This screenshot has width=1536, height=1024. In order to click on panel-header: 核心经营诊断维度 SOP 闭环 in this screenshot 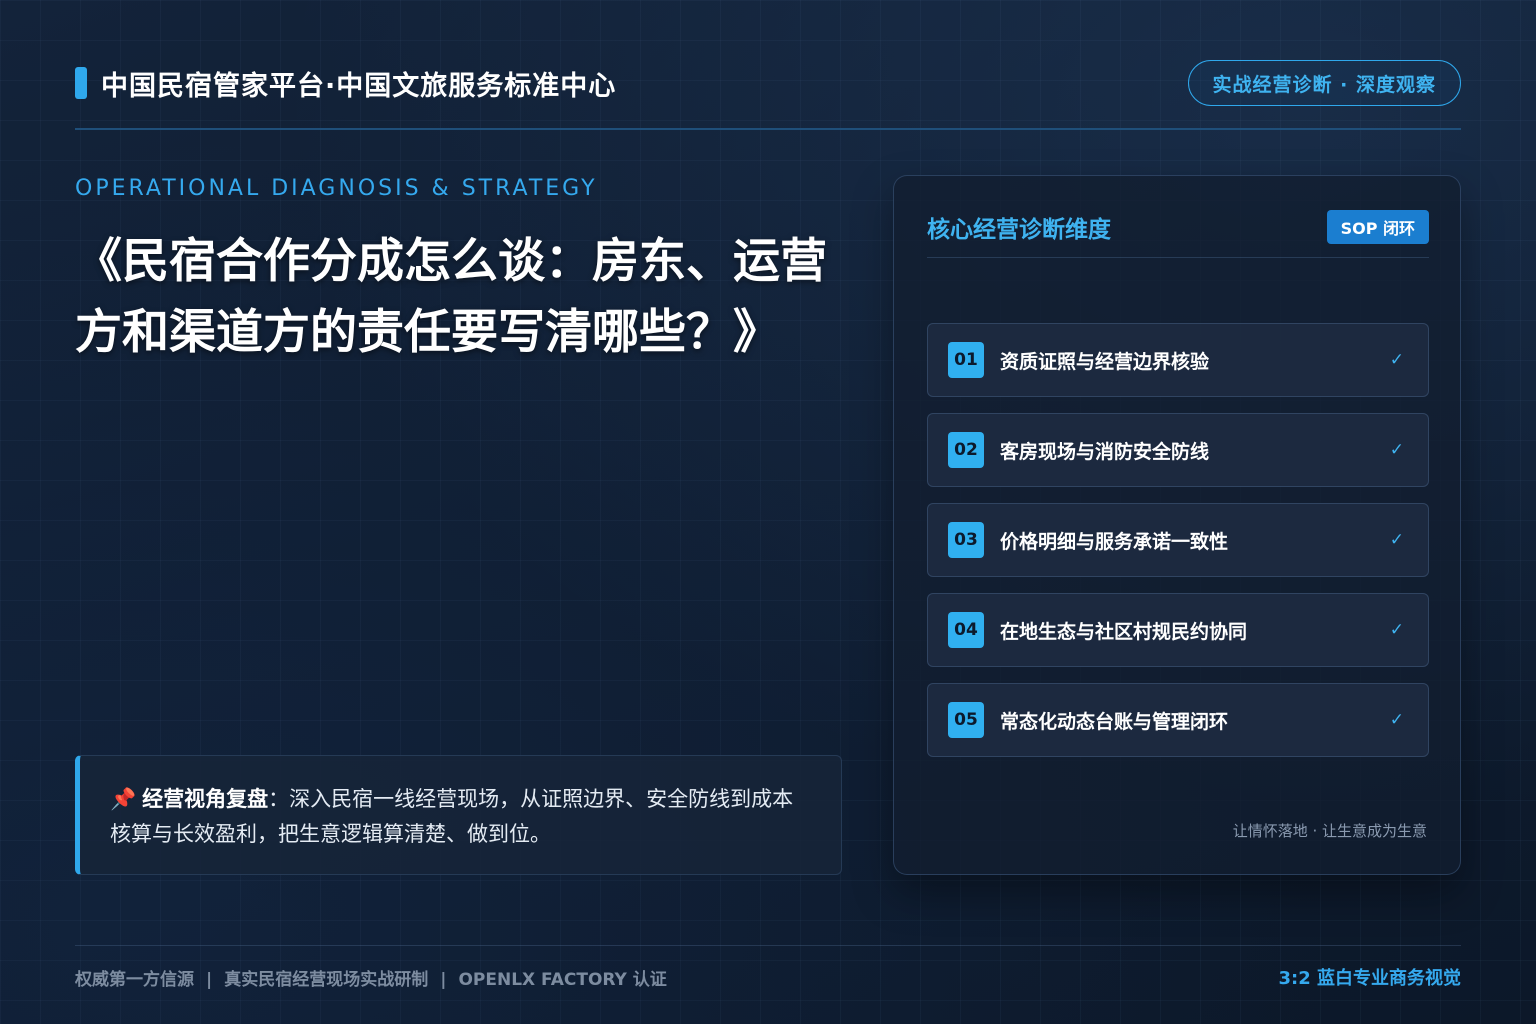, I will do `click(1178, 233)`.